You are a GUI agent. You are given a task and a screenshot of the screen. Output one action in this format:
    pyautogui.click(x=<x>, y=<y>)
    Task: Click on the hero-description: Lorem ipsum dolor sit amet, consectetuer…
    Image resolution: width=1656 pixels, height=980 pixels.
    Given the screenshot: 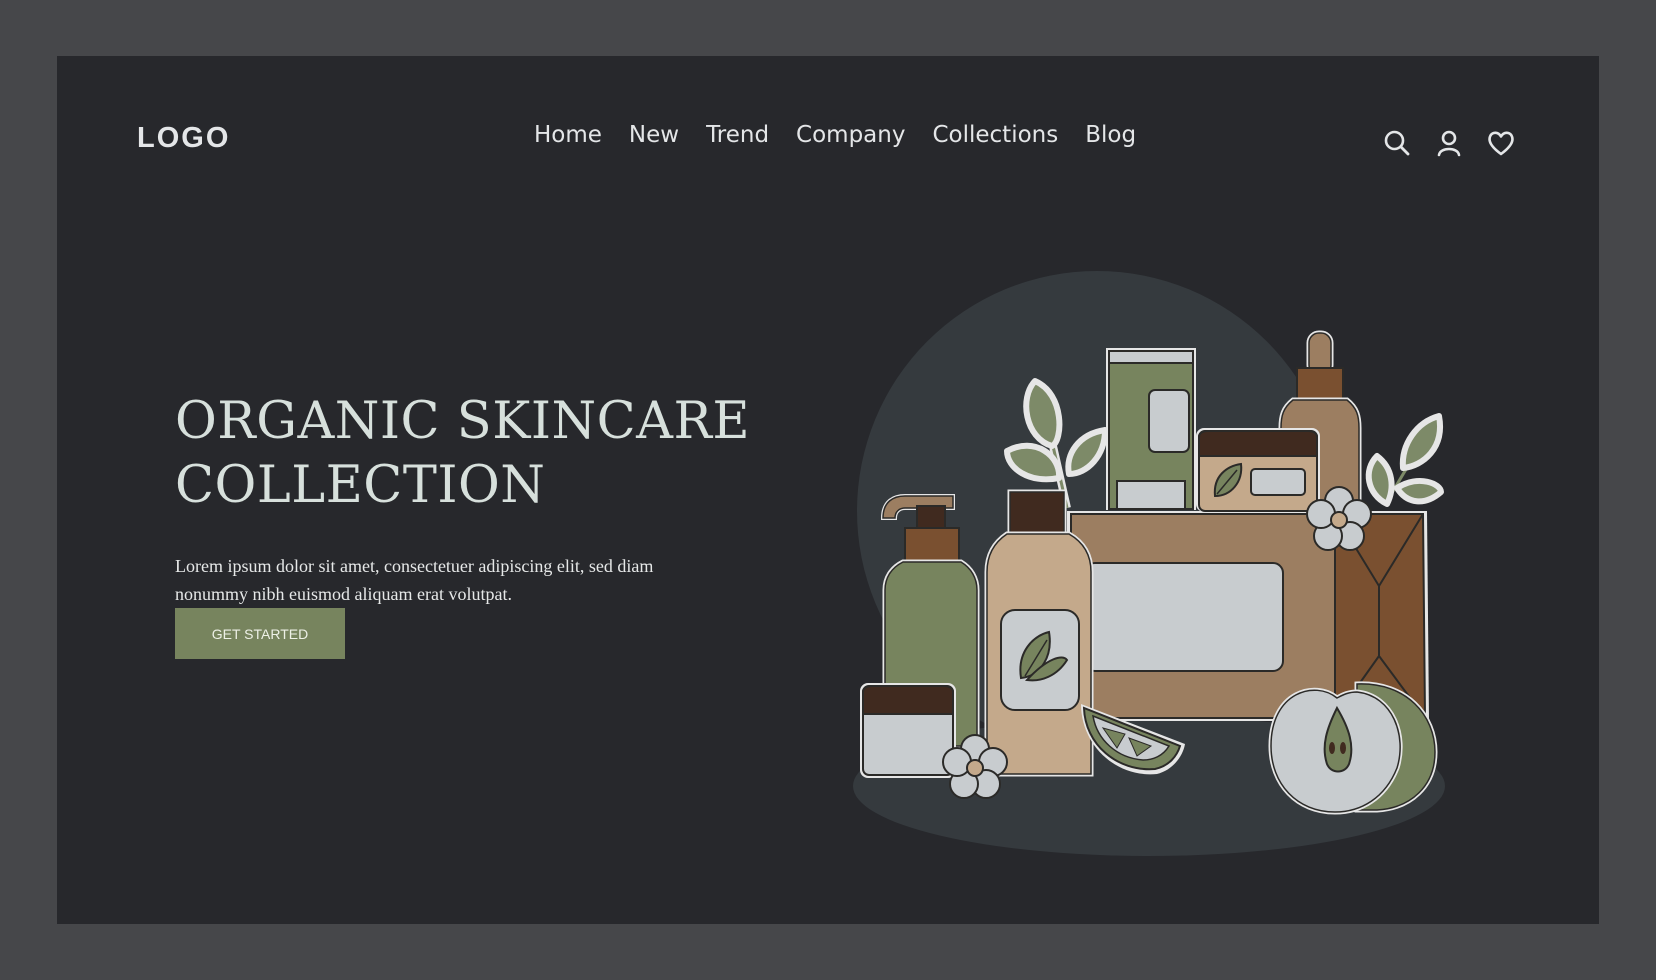 What is the action you would take?
    pyautogui.click(x=414, y=580)
    